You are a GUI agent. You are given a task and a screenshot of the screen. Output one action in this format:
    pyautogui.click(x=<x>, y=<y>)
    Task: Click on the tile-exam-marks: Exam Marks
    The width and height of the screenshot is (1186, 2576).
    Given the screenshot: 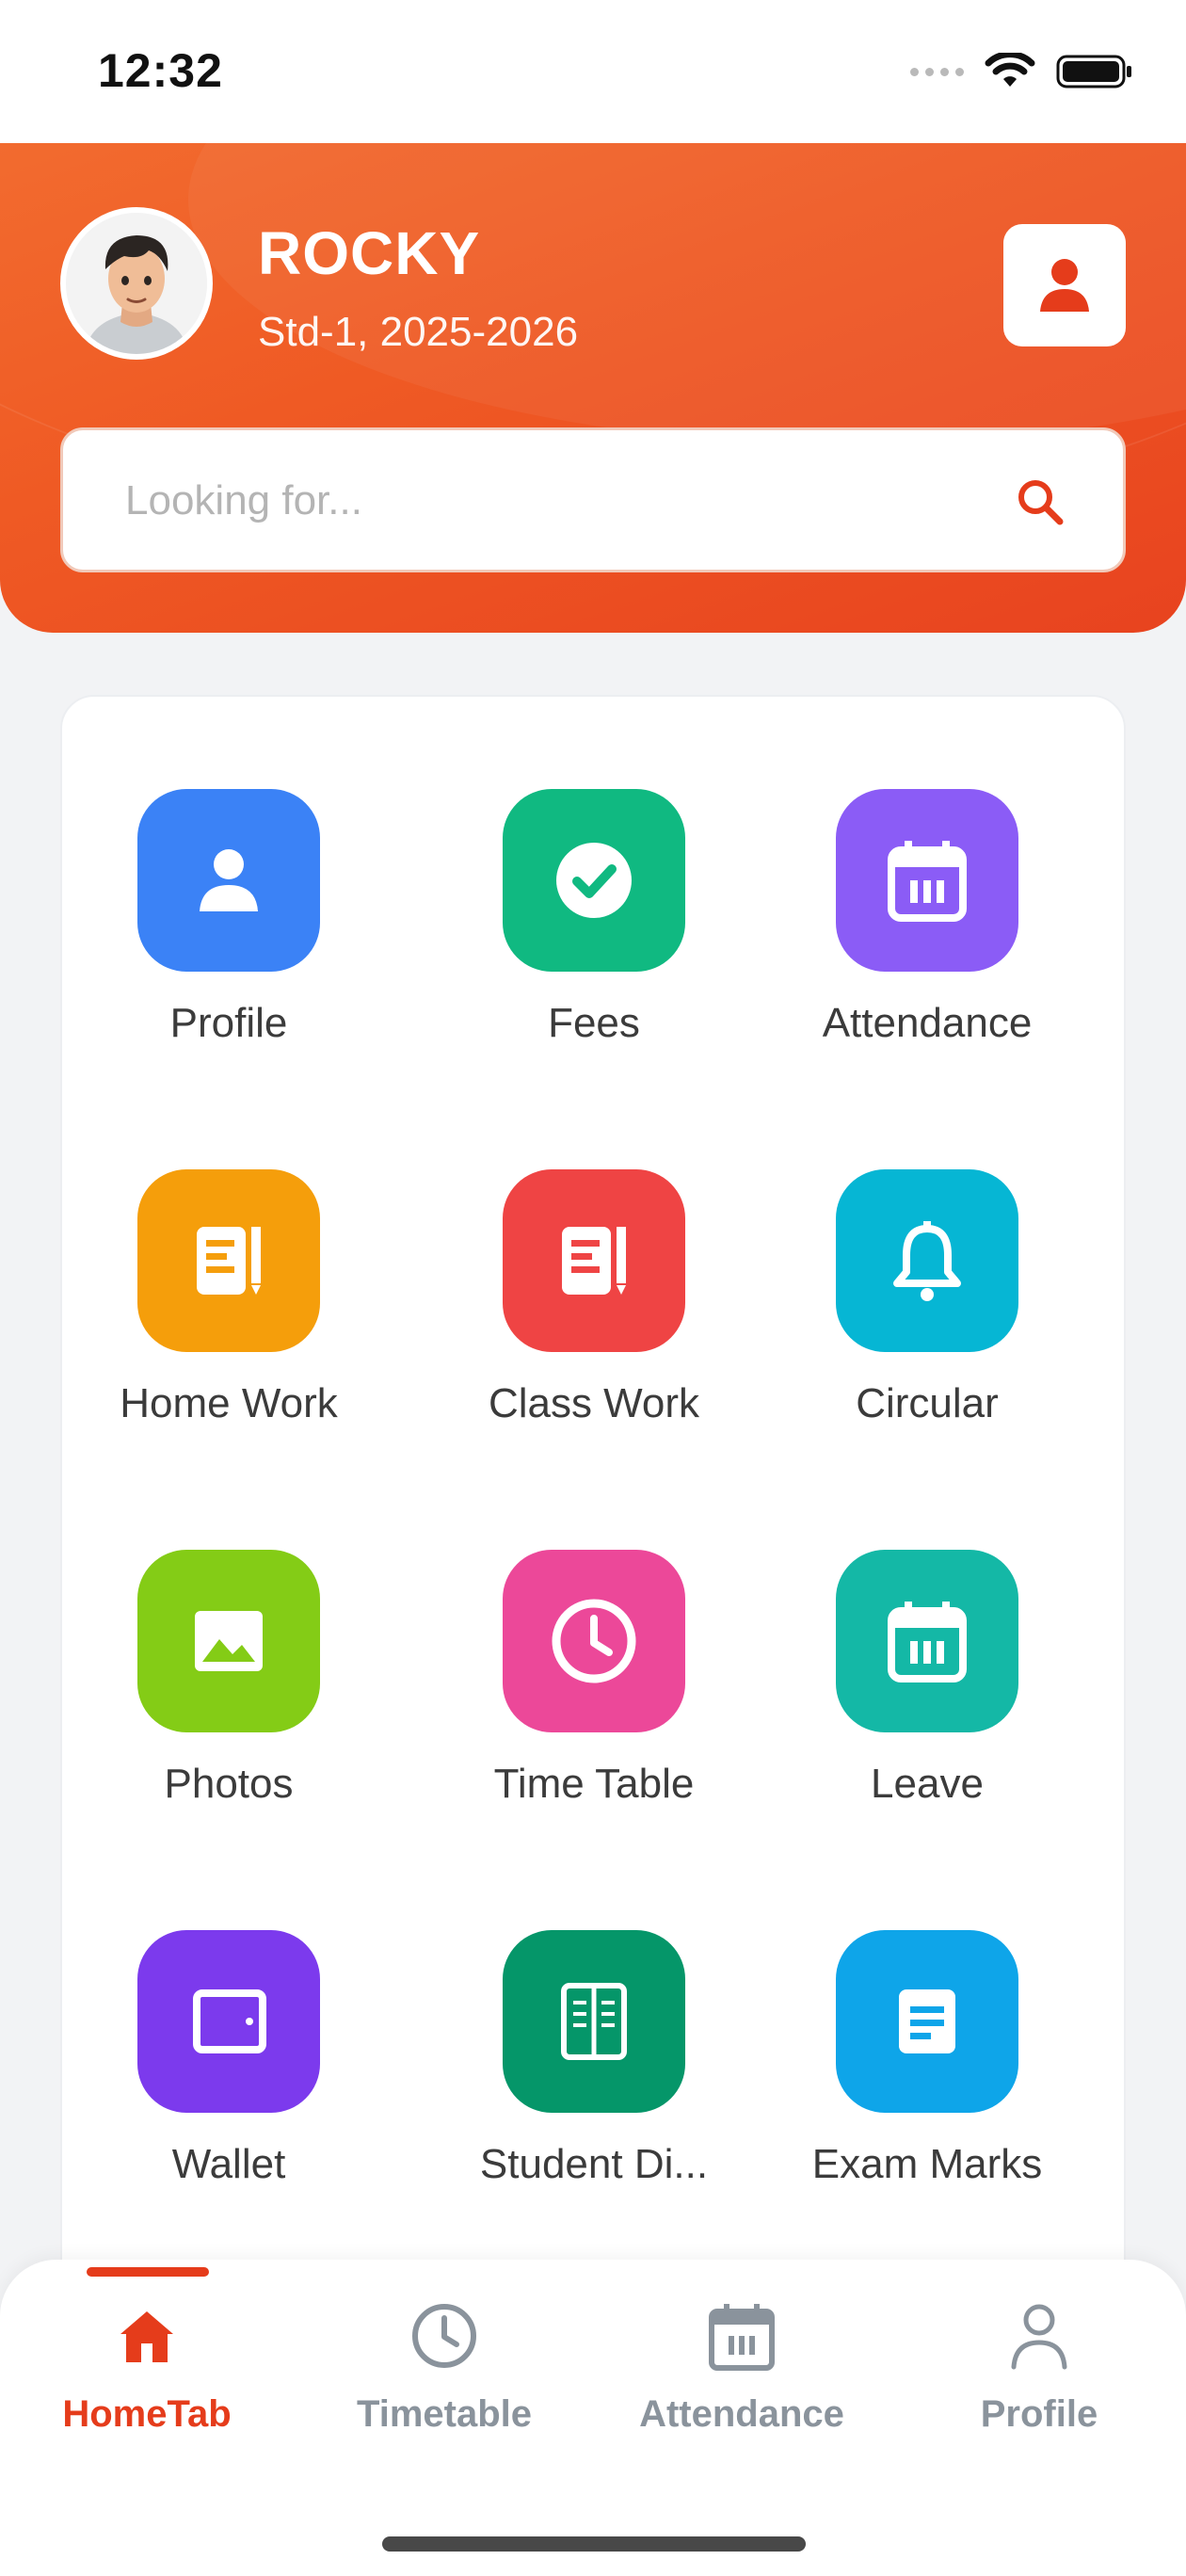 What is the action you would take?
    pyautogui.click(x=927, y=2059)
    